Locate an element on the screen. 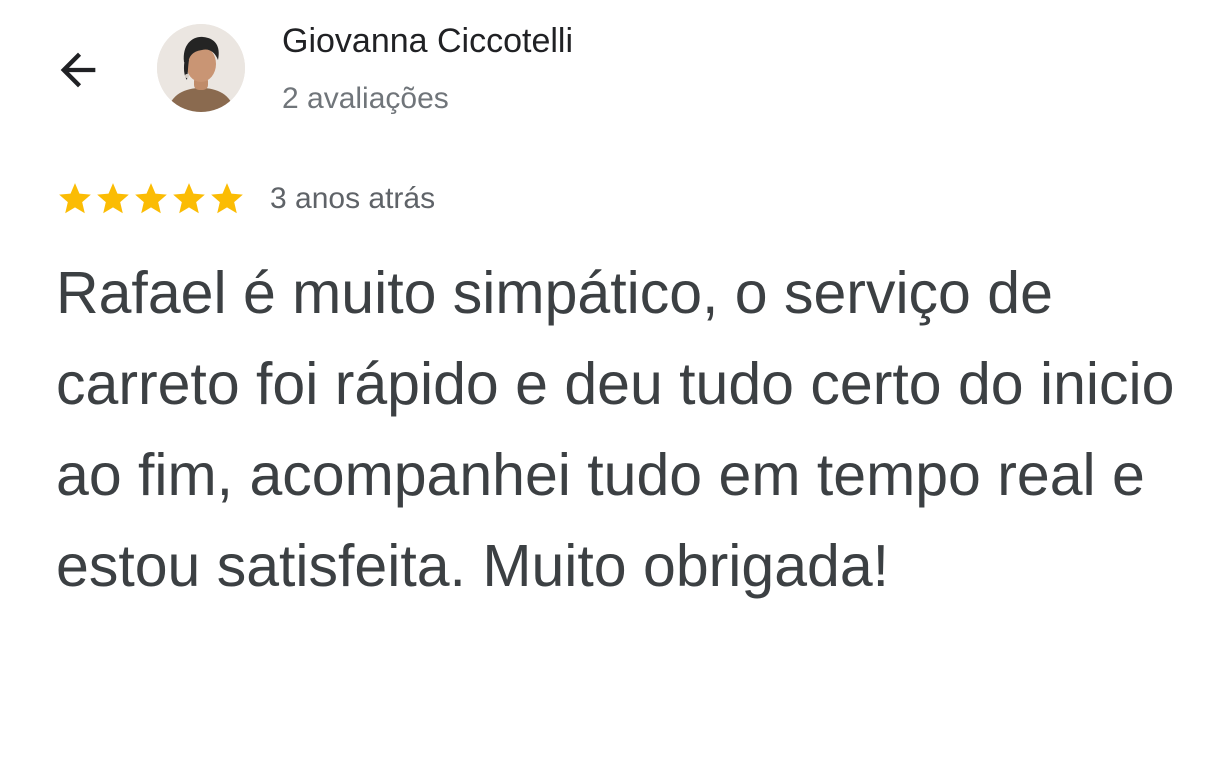 This screenshot has height=769, width=1220. arrow-left-icon is located at coordinates (78, 70).